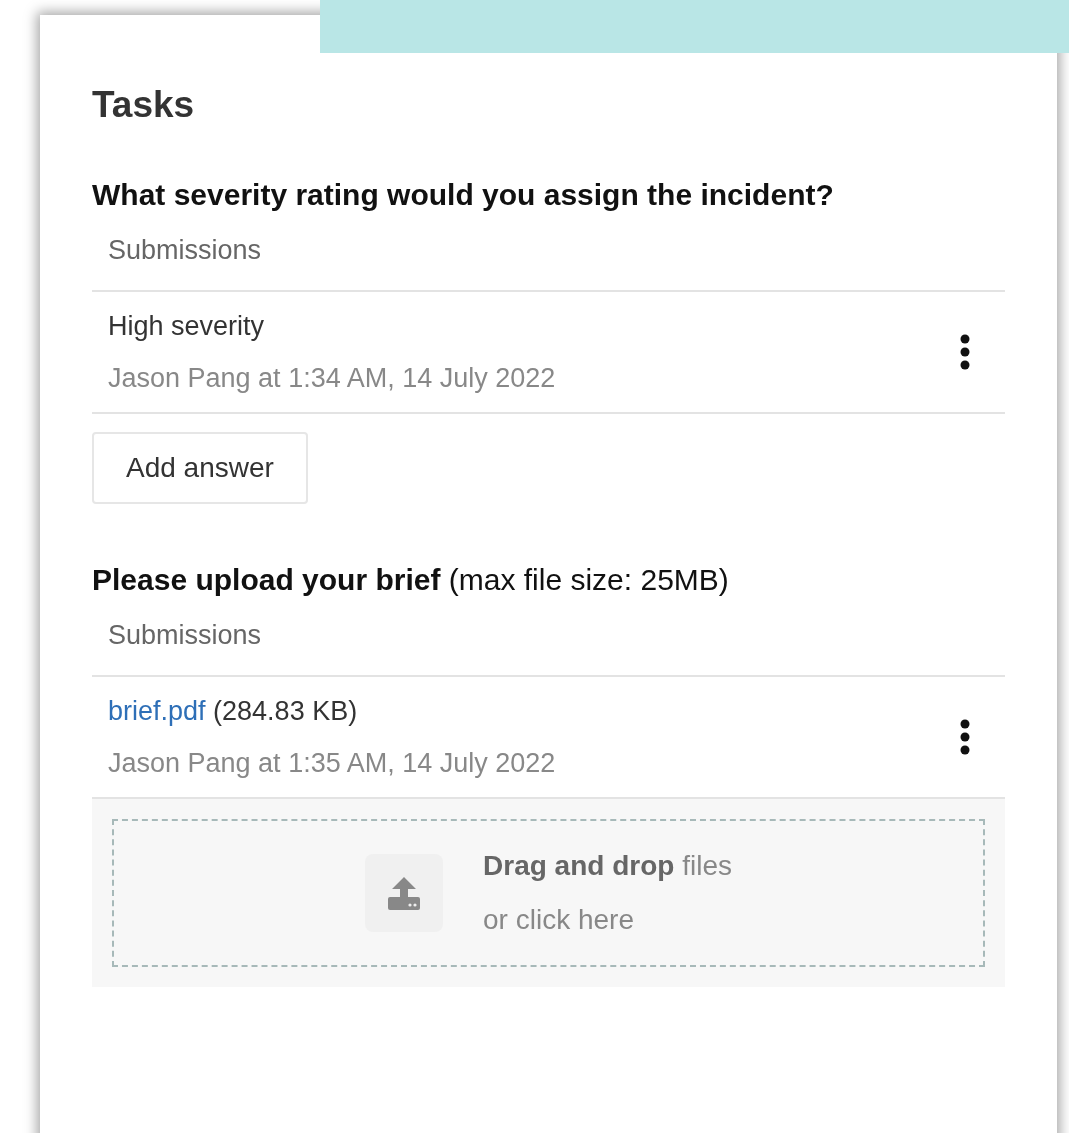 The width and height of the screenshot is (1069, 1133). What do you see at coordinates (548, 893) in the screenshot?
I see `file-dropzone: Drag and drop files or click here` at bounding box center [548, 893].